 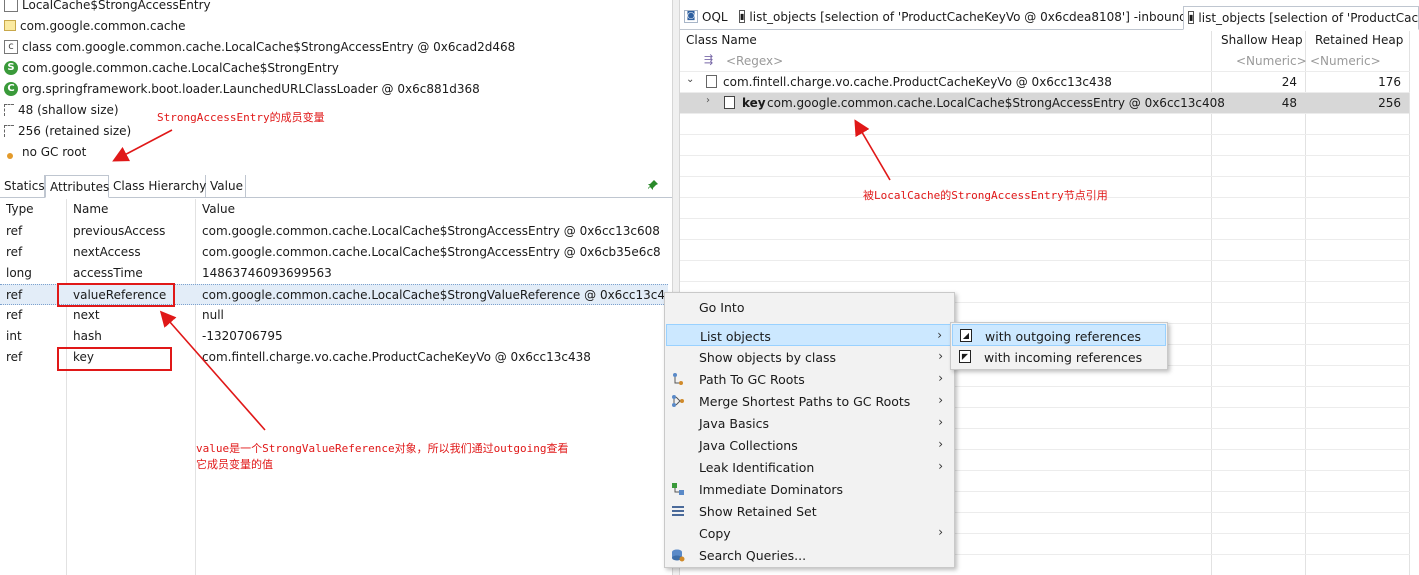 I want to click on tab-attributes: Attributes, so click(x=77, y=186).